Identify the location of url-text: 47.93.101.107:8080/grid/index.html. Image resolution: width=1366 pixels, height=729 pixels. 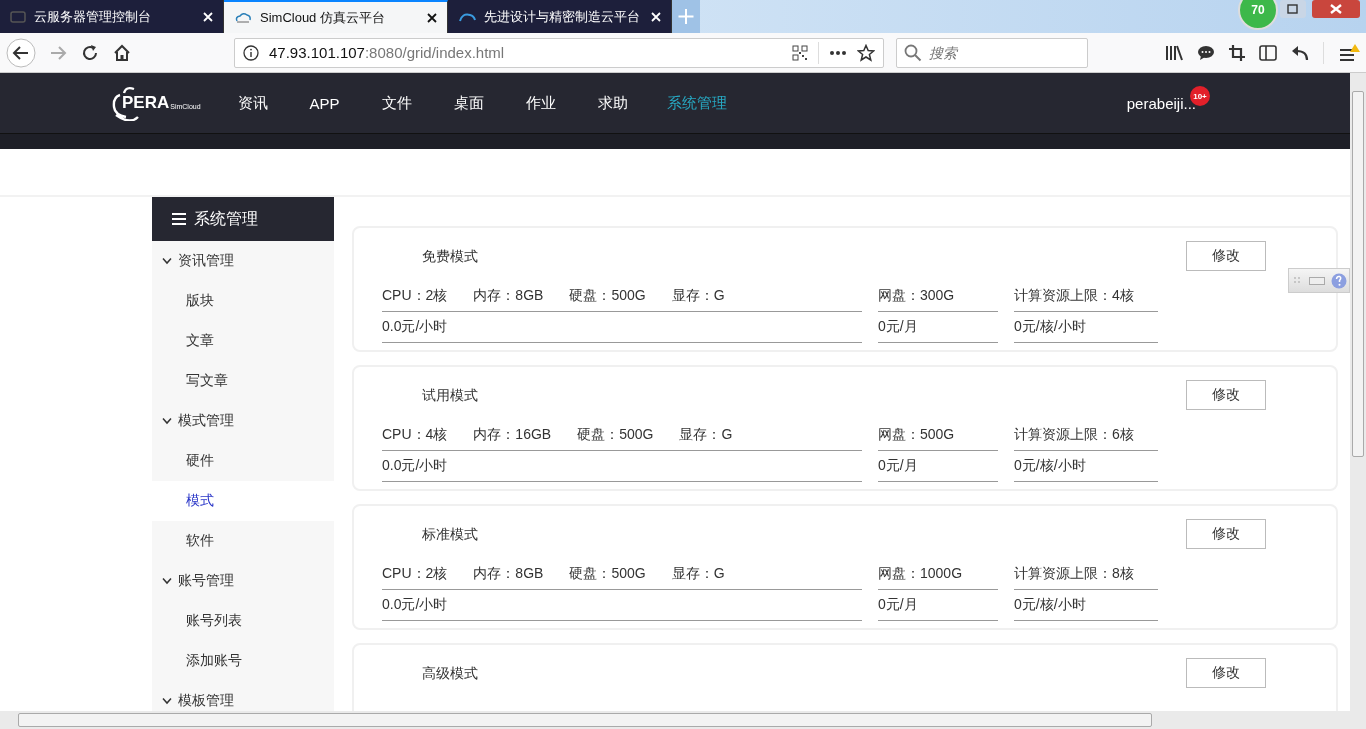
(387, 52).